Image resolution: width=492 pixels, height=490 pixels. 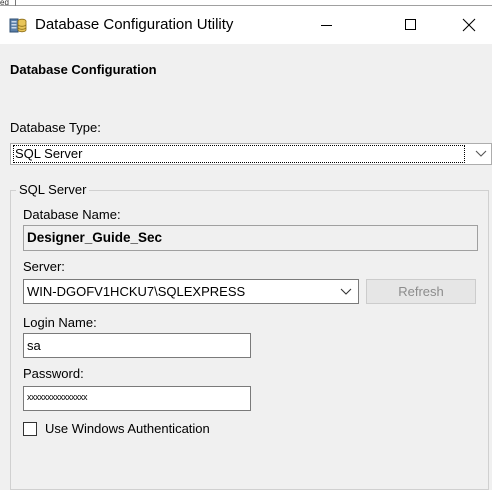 I want to click on database-name-label: Database Name:, so click(x=72, y=214).